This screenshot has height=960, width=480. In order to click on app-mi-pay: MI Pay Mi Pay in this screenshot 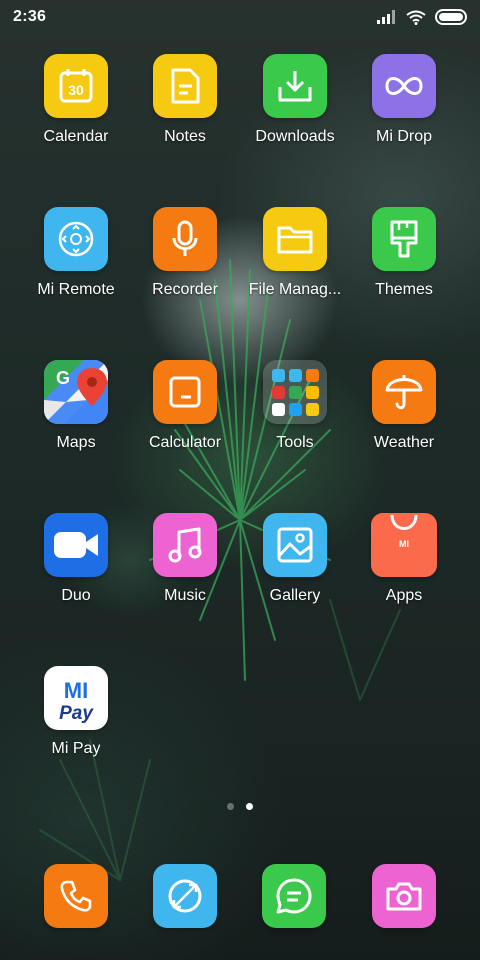, I will do `click(76, 726)`.